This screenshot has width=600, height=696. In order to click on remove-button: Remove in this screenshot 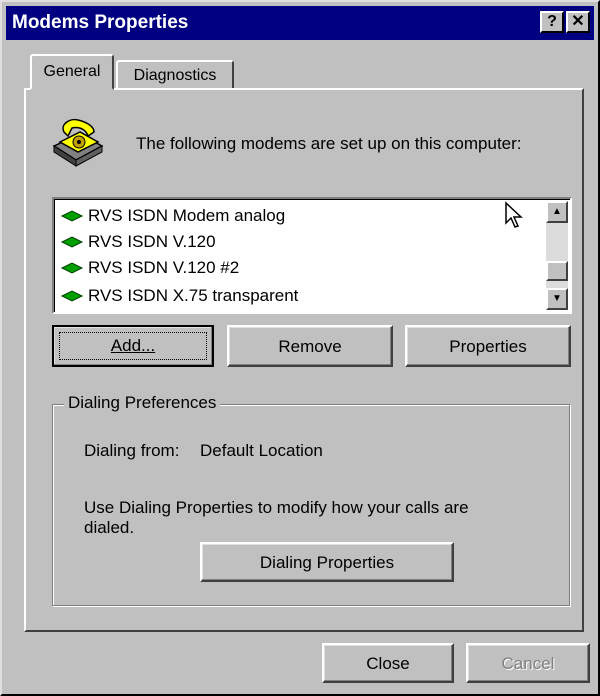, I will do `click(310, 346)`.